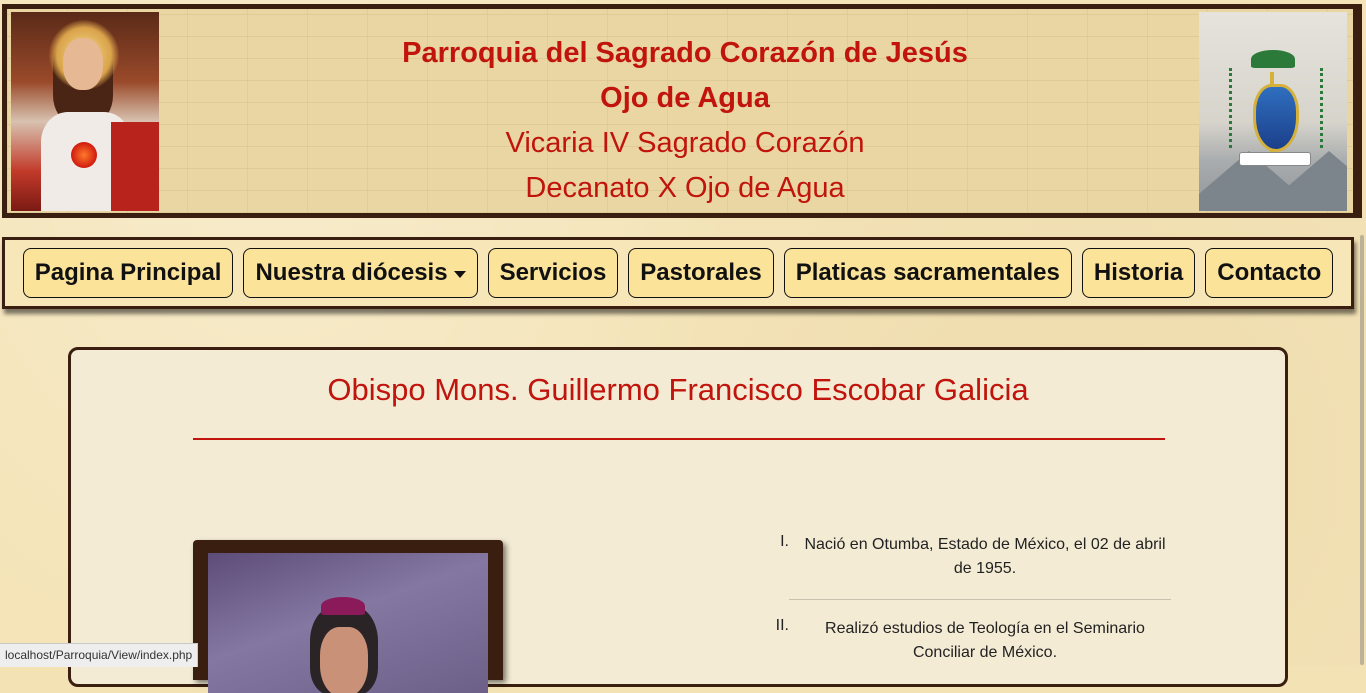 This screenshot has height=693, width=1366. I want to click on nav-history-button: Historia, so click(1138, 273).